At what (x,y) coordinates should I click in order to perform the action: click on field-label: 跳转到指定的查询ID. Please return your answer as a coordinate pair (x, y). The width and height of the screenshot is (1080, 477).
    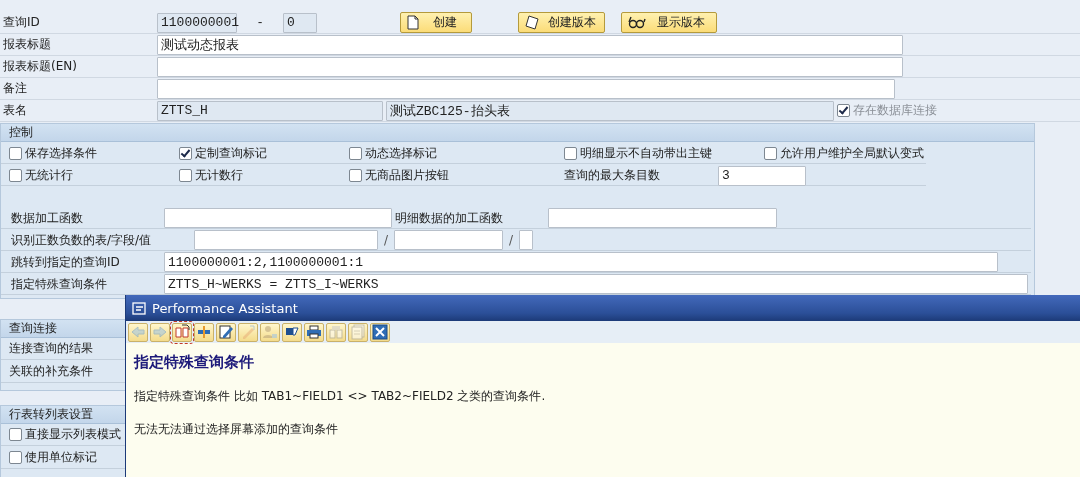
    Looking at the image, I should click on (66, 262).